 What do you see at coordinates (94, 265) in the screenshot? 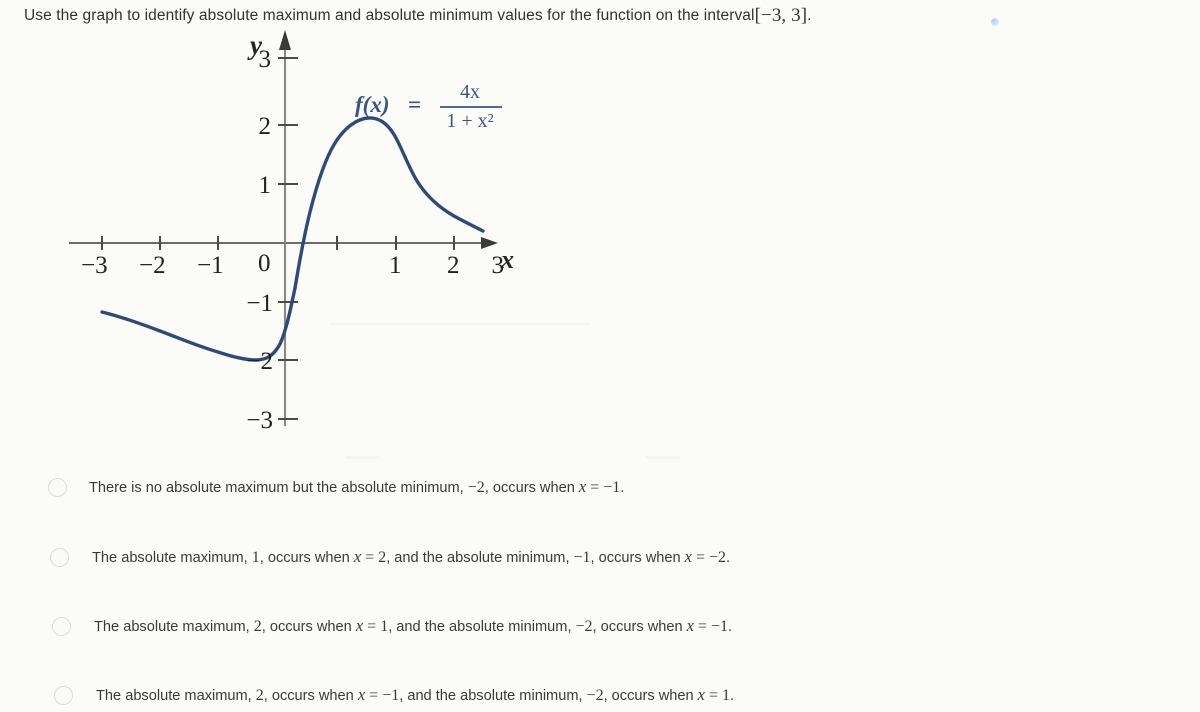
I see `x-tick-label: −3` at bounding box center [94, 265].